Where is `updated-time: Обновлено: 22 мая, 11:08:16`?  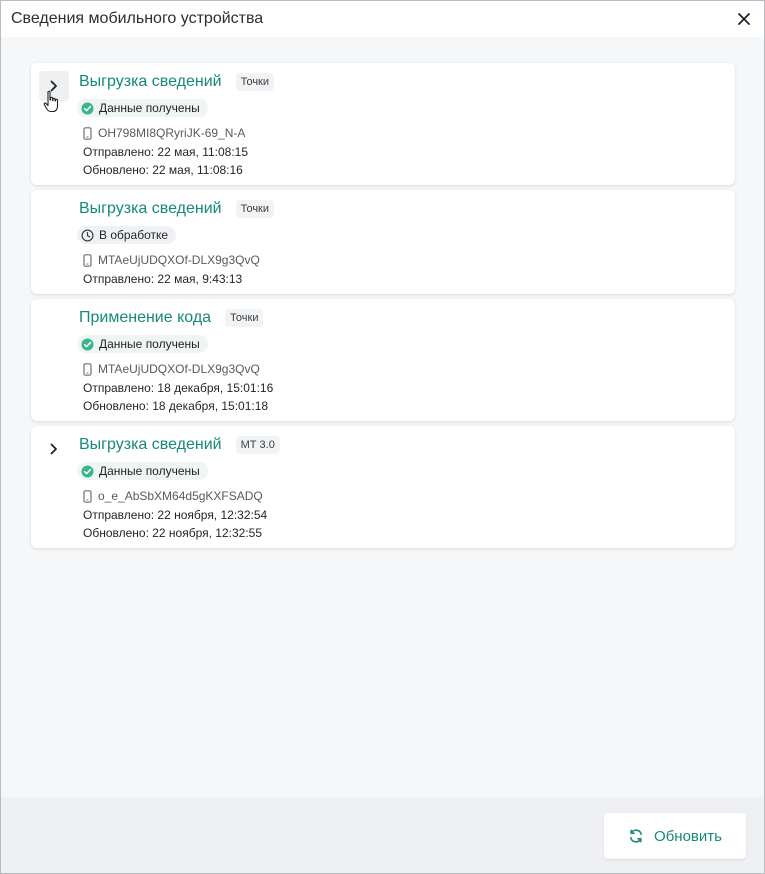 updated-time: Обновлено: 22 мая, 11:08:16 is located at coordinates (163, 170).